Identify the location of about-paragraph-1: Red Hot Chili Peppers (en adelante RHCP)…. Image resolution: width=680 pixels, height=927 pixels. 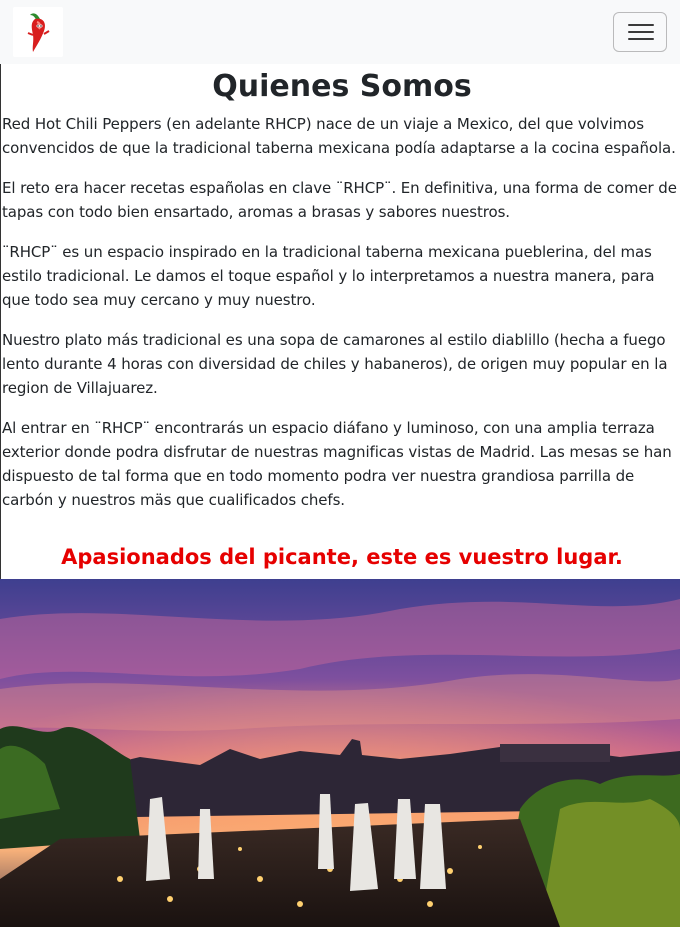
(339, 136).